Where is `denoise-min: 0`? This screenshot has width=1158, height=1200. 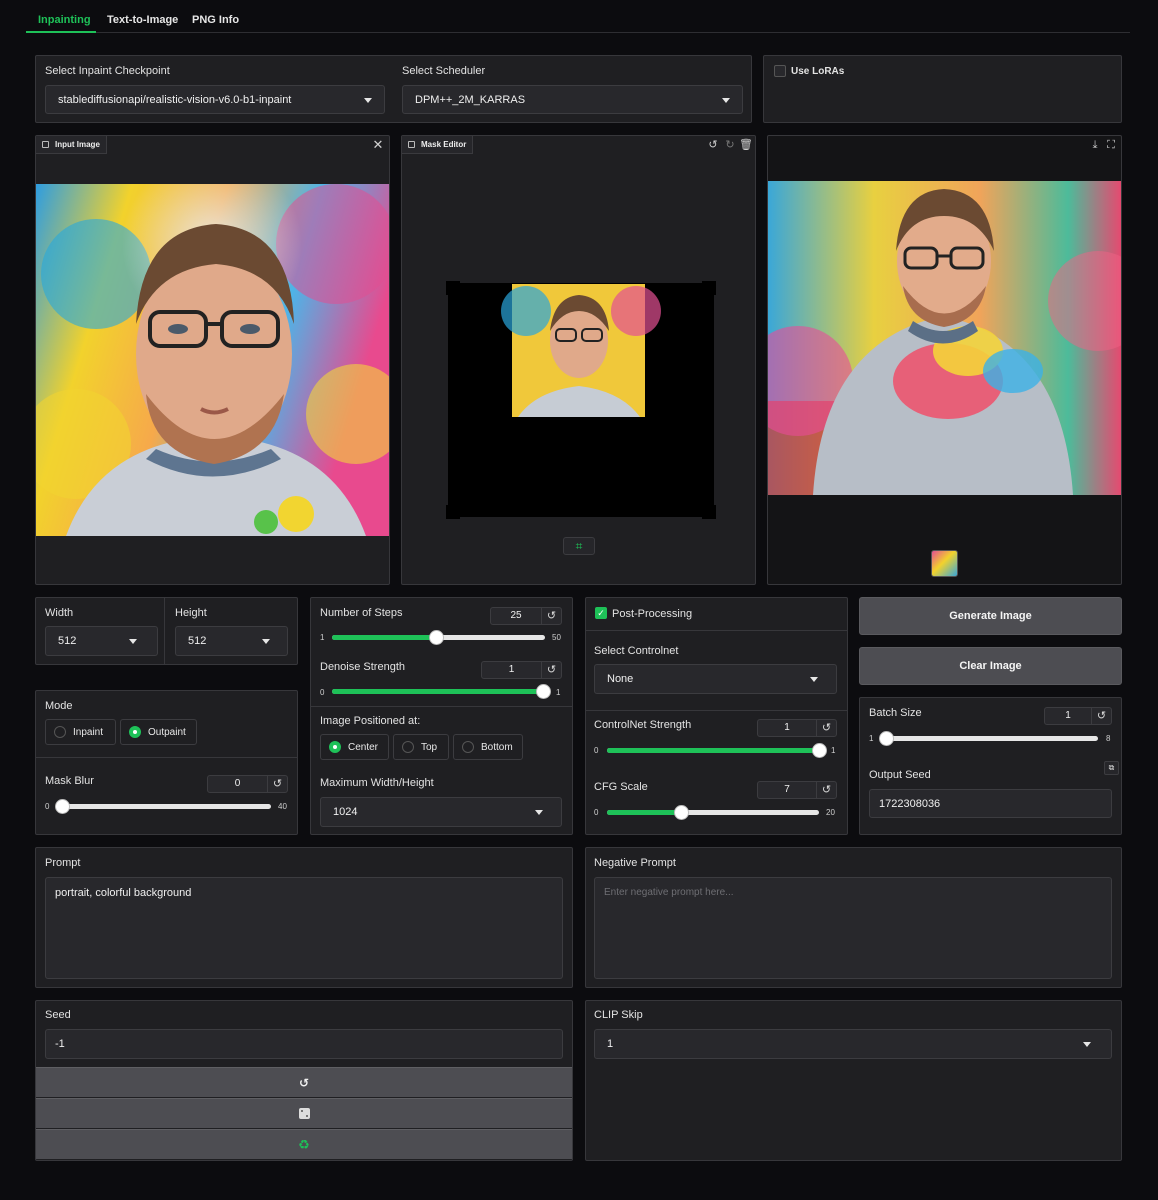 denoise-min: 0 is located at coordinates (322, 692).